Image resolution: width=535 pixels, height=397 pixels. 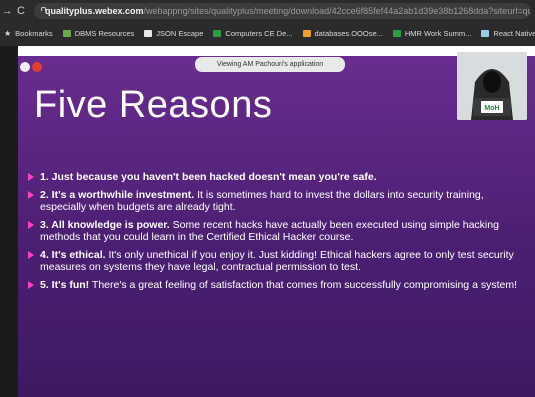 I want to click on bookmark-item: React Native, so click(x=508, y=33).